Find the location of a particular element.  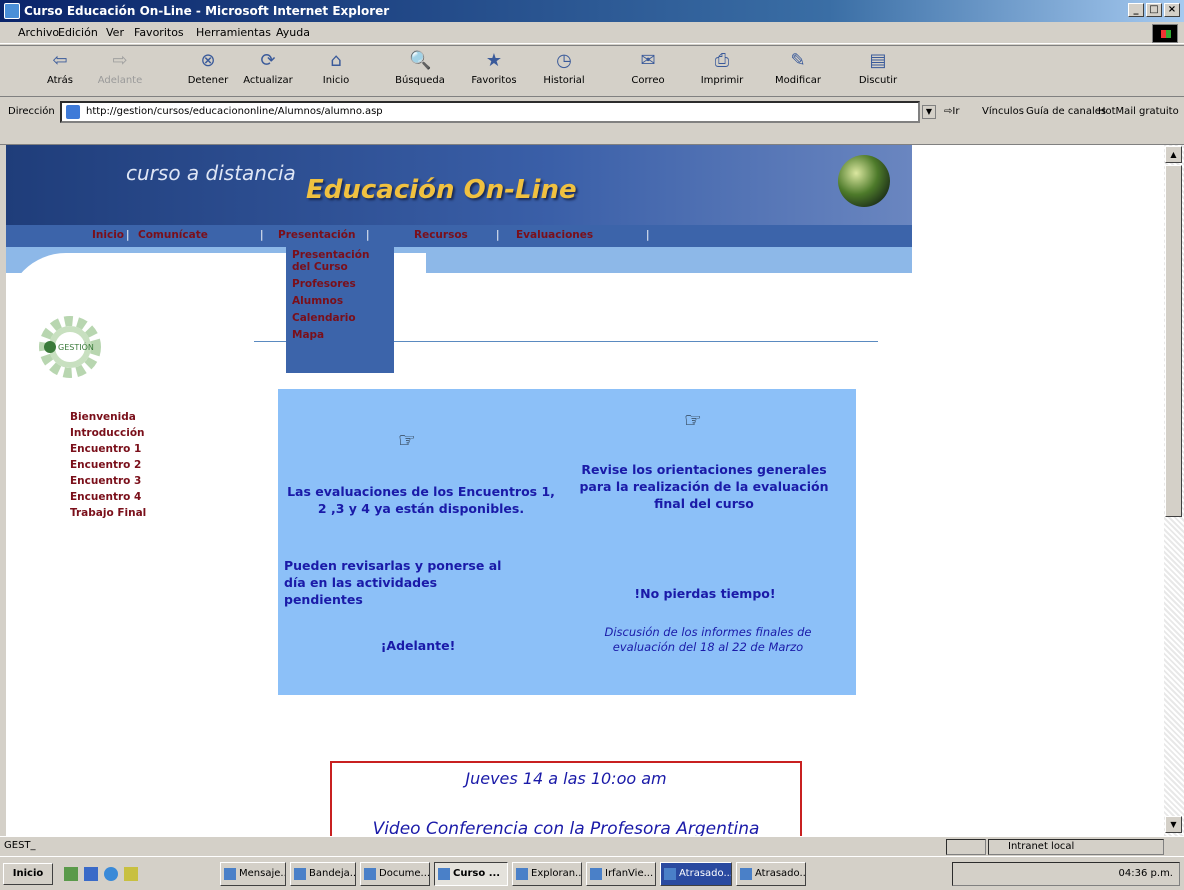

menu-ver: Ver is located at coordinates (115, 32).